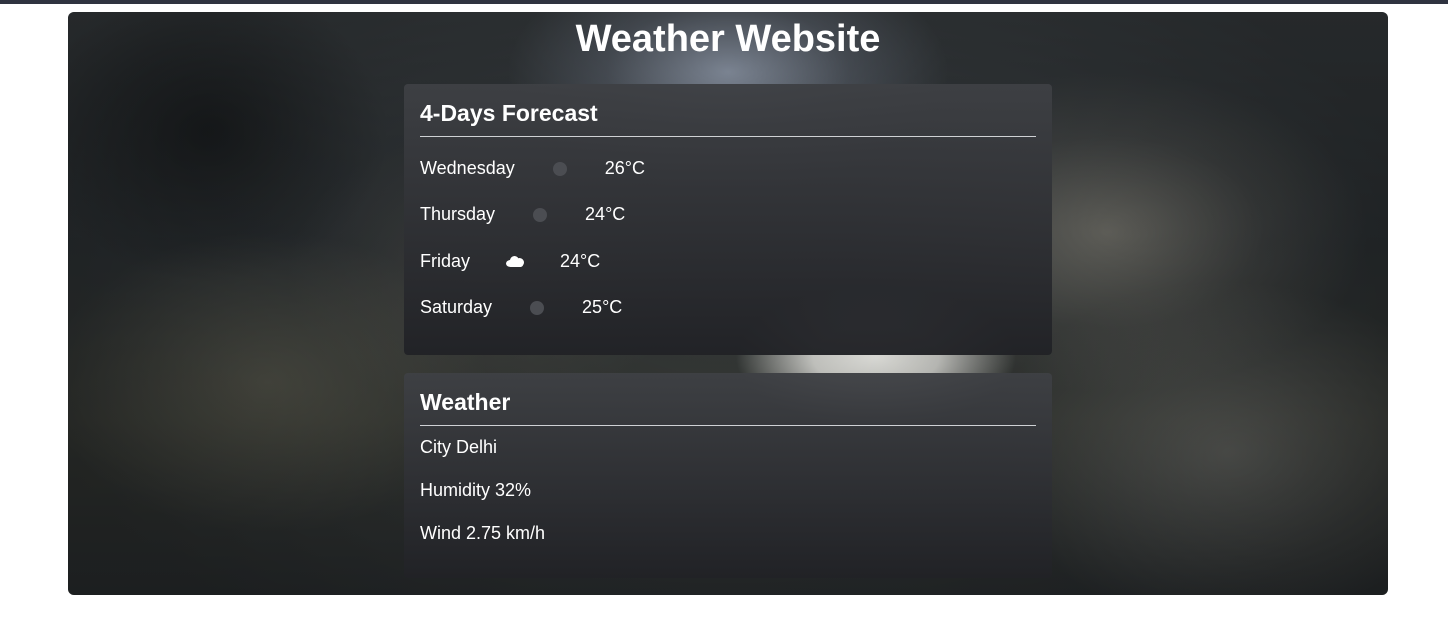  I want to click on humidity-value: Humidity 32%, so click(476, 490).